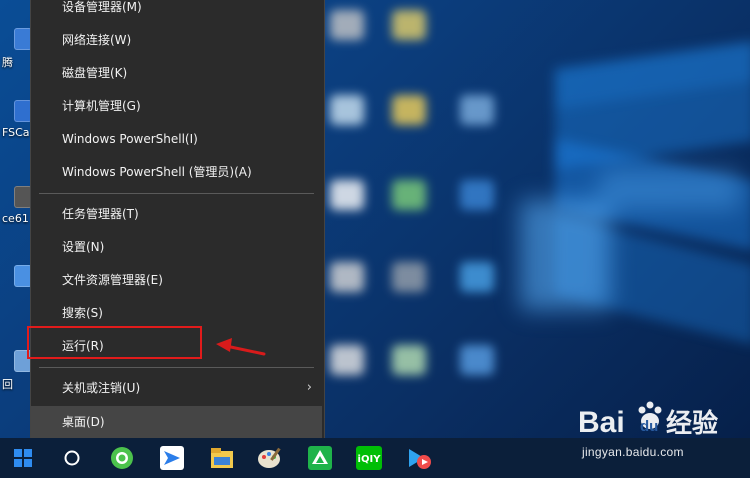 The height and width of the screenshot is (478, 750). Describe the element at coordinates (176, 313) in the screenshot. I see `menu-item-search: 搜索(S)` at that location.